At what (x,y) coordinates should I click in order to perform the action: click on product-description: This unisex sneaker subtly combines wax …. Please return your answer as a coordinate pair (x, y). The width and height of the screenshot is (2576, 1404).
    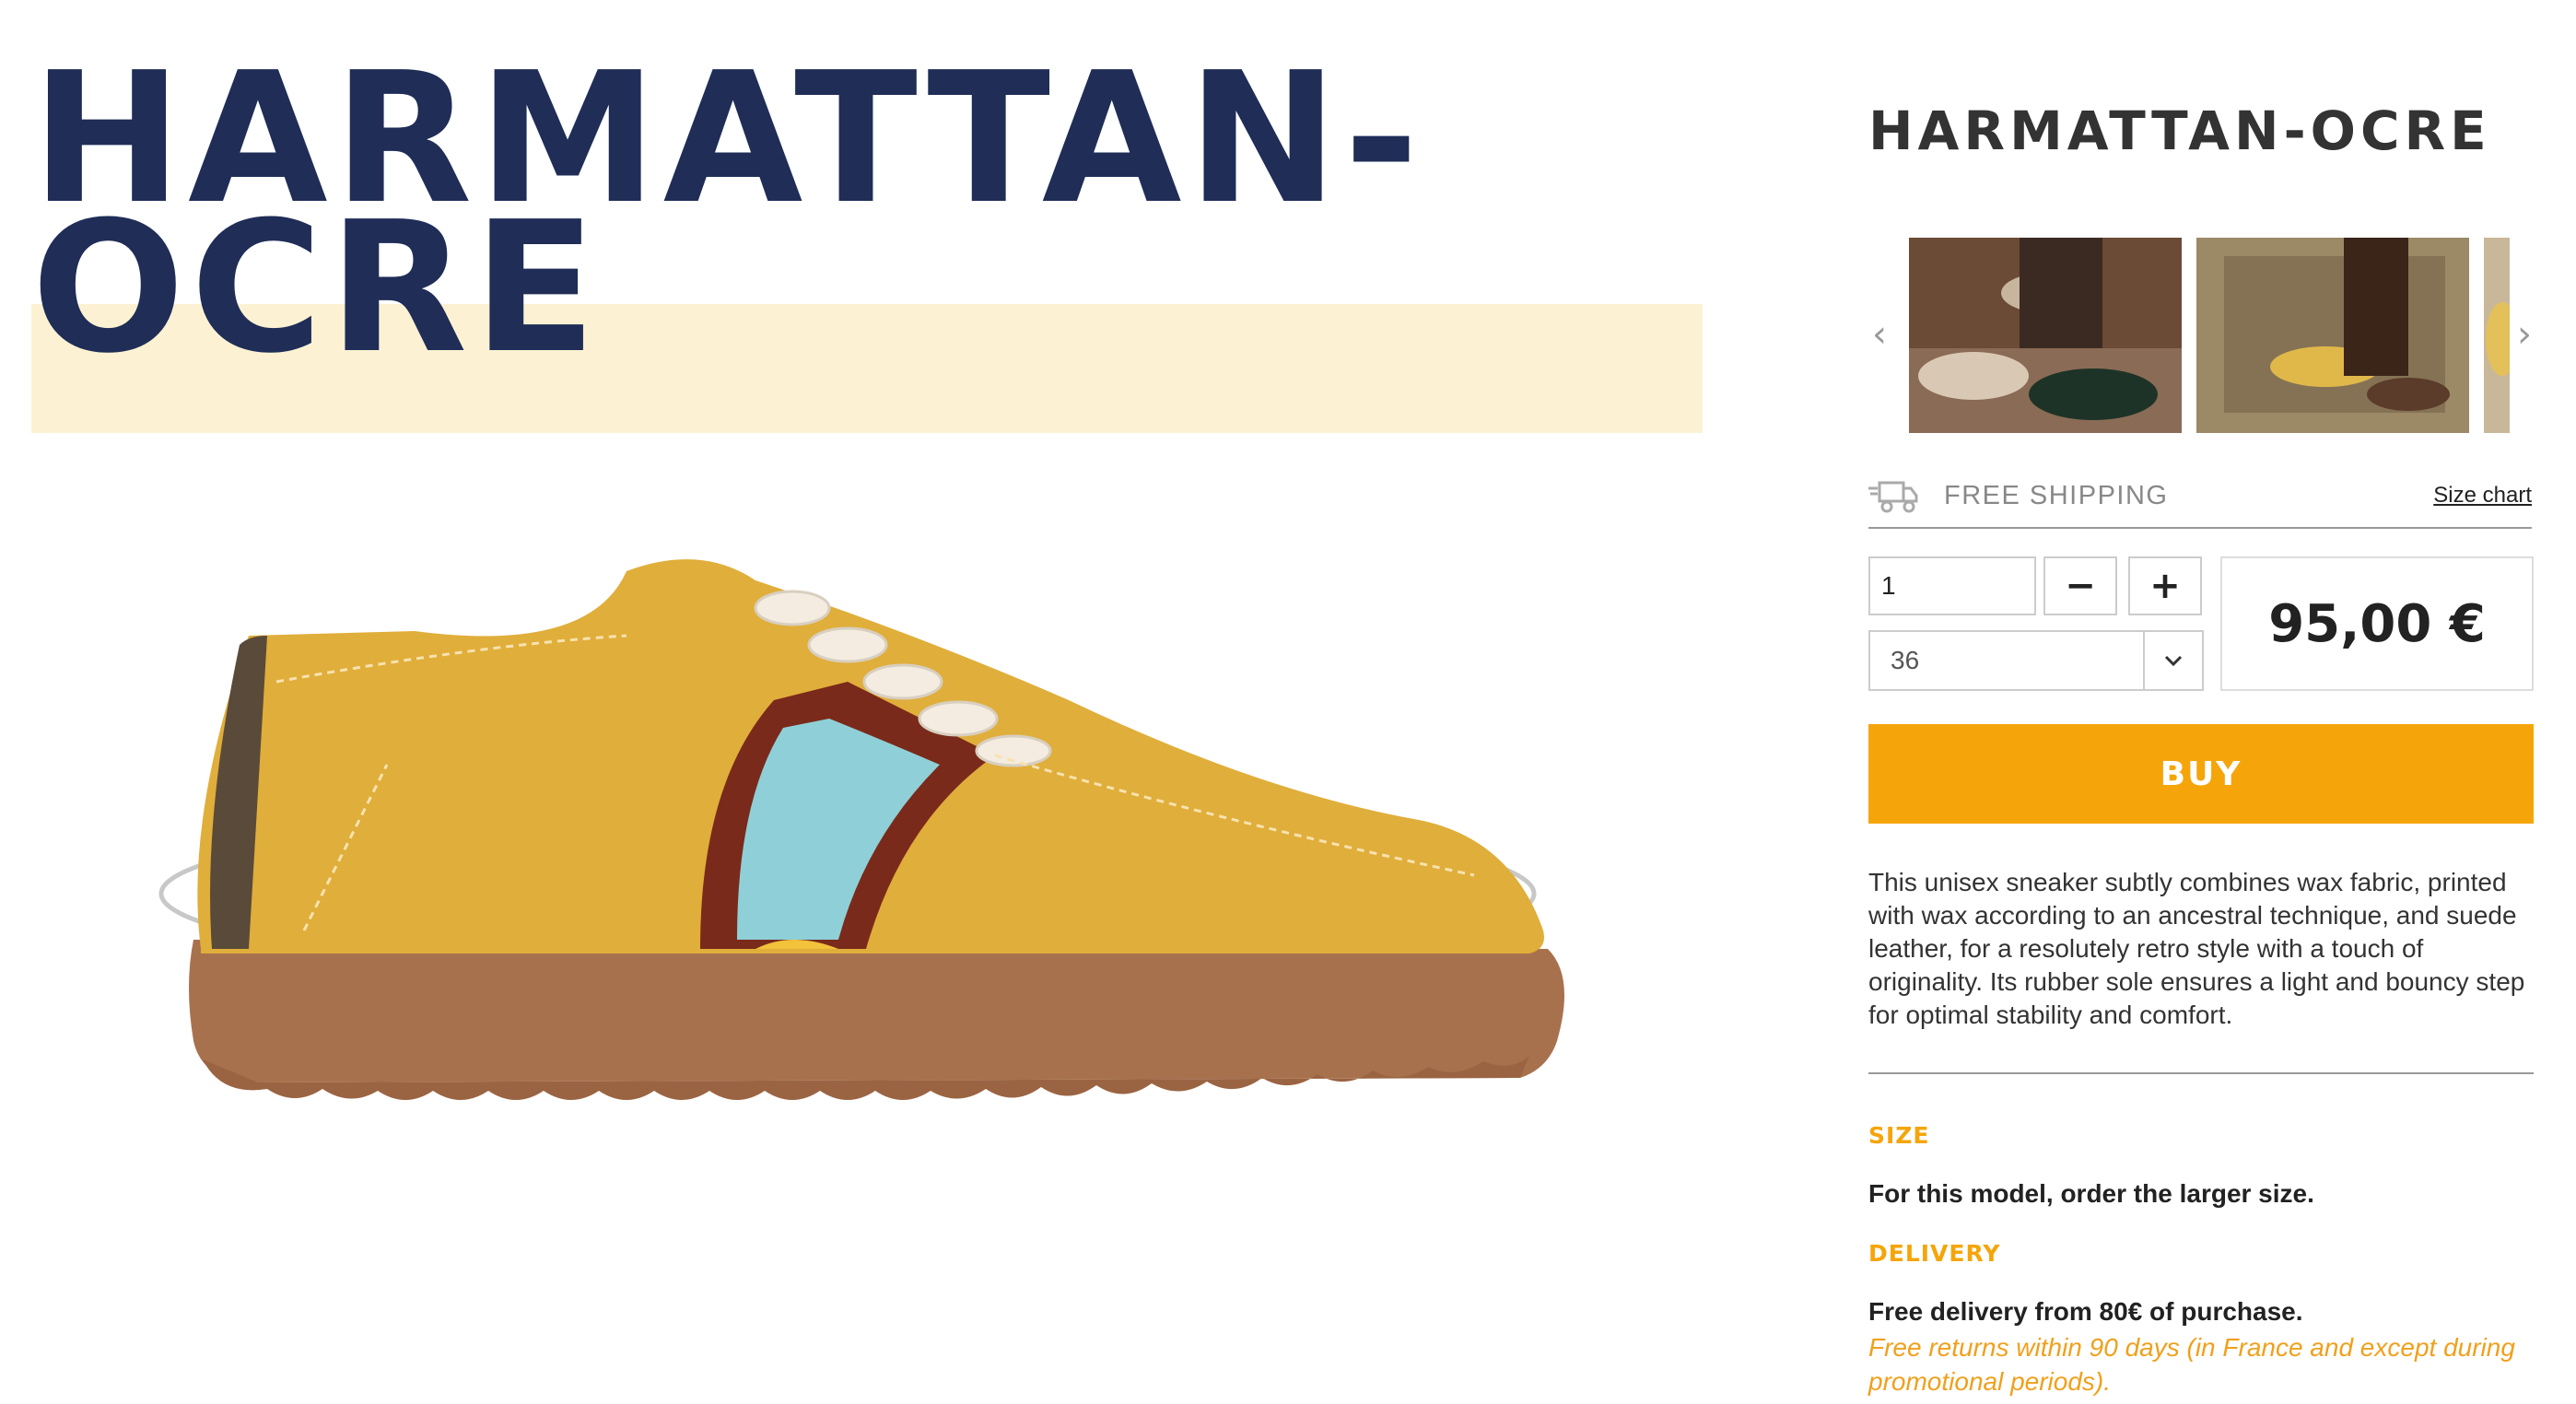
    Looking at the image, I should click on (2196, 948).